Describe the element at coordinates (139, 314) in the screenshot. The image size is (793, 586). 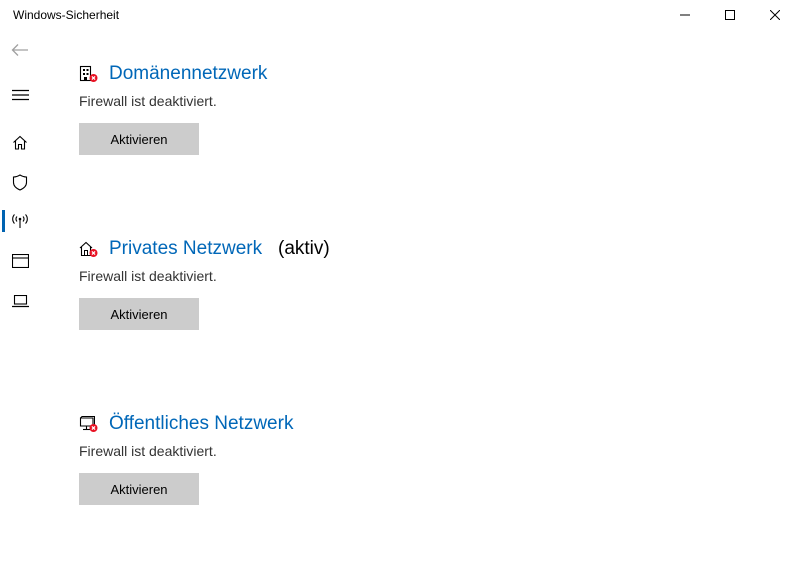
I see `activate-private-firewall-button: Aktivieren` at that location.